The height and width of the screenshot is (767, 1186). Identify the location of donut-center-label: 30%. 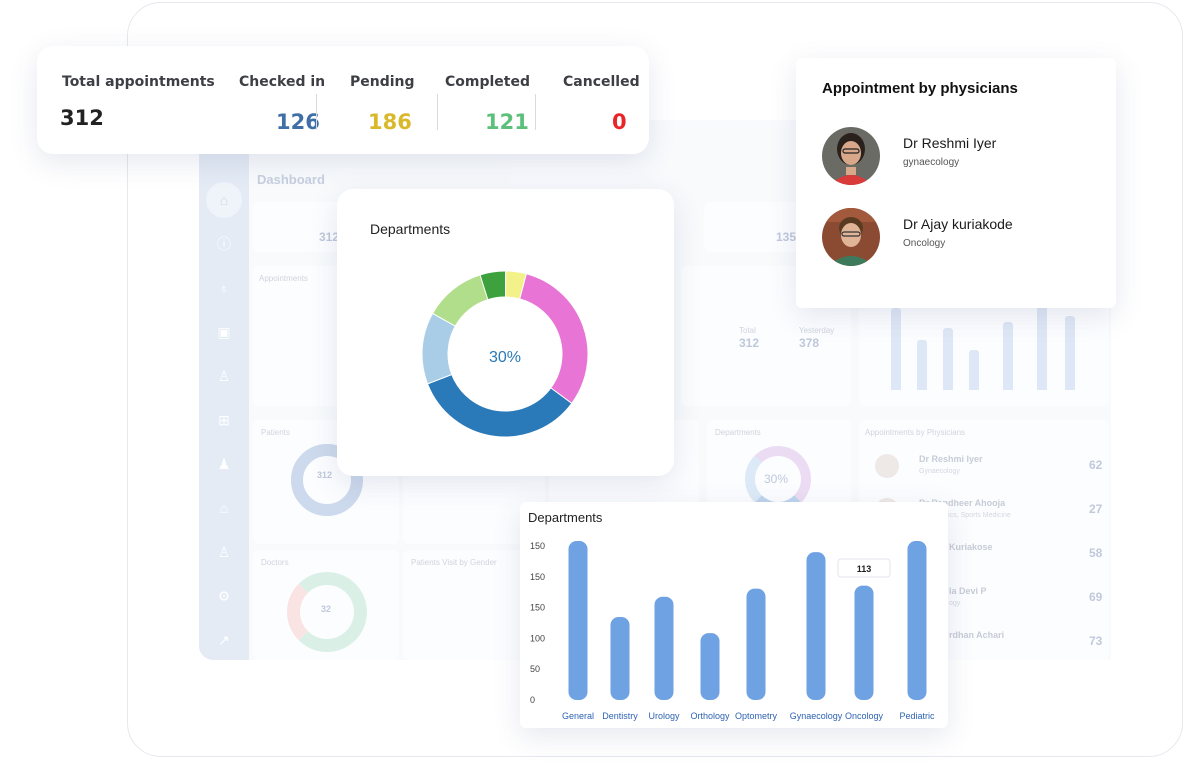
(505, 357).